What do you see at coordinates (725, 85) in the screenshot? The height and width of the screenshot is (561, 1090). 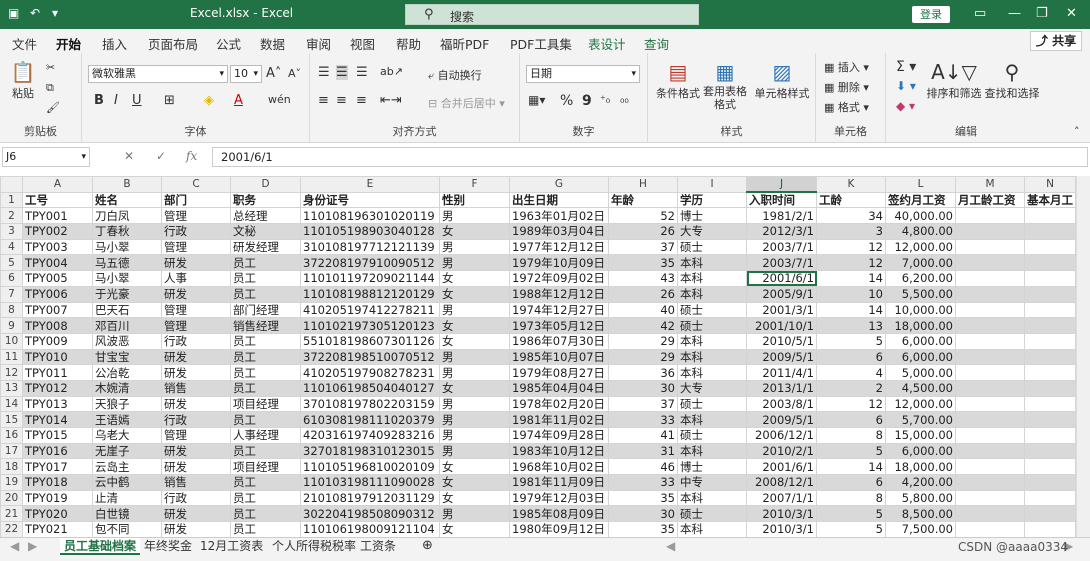 I see `format-as-table-button: ▦ 套用表格格式` at bounding box center [725, 85].